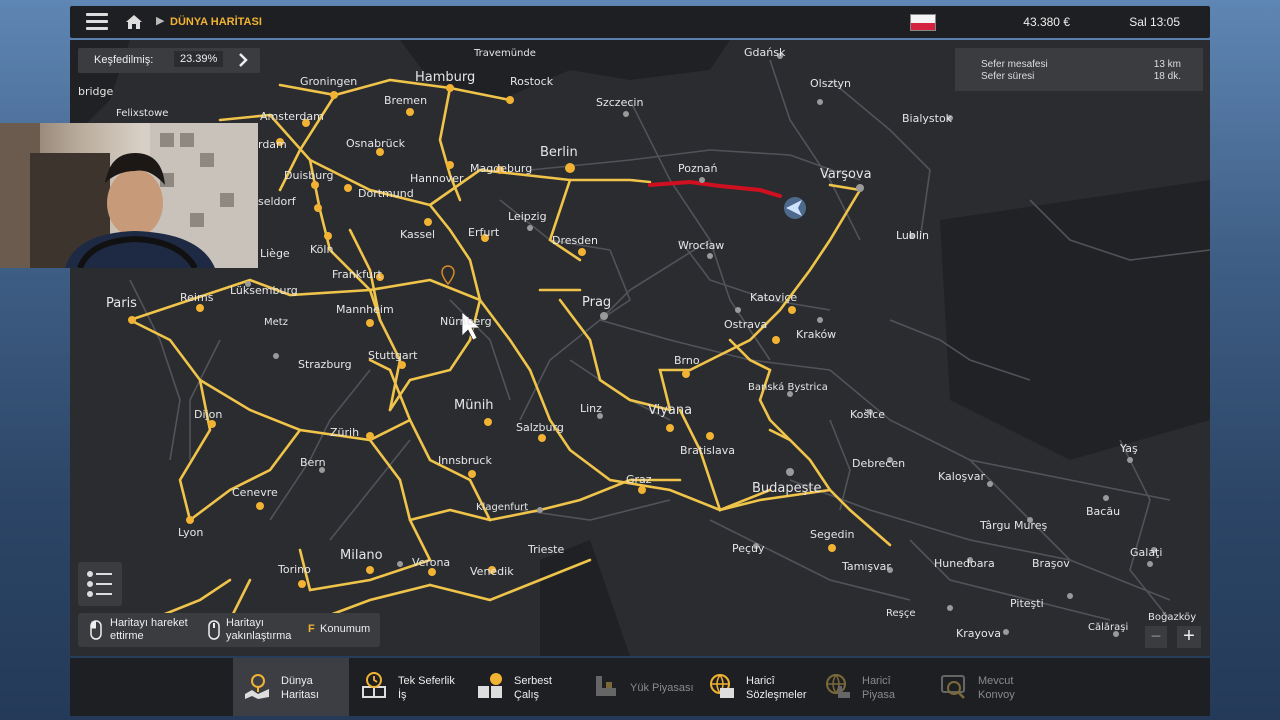 This screenshot has width=1280, height=720. I want to click on city-label: Salzburg, so click(540, 427).